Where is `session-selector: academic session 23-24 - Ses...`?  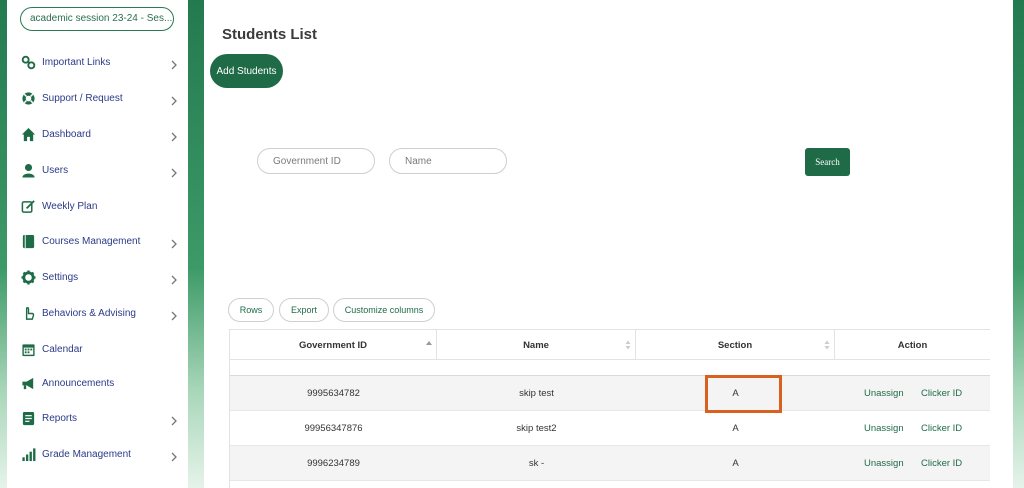
session-selector: academic session 23-24 - Ses... is located at coordinates (97, 19).